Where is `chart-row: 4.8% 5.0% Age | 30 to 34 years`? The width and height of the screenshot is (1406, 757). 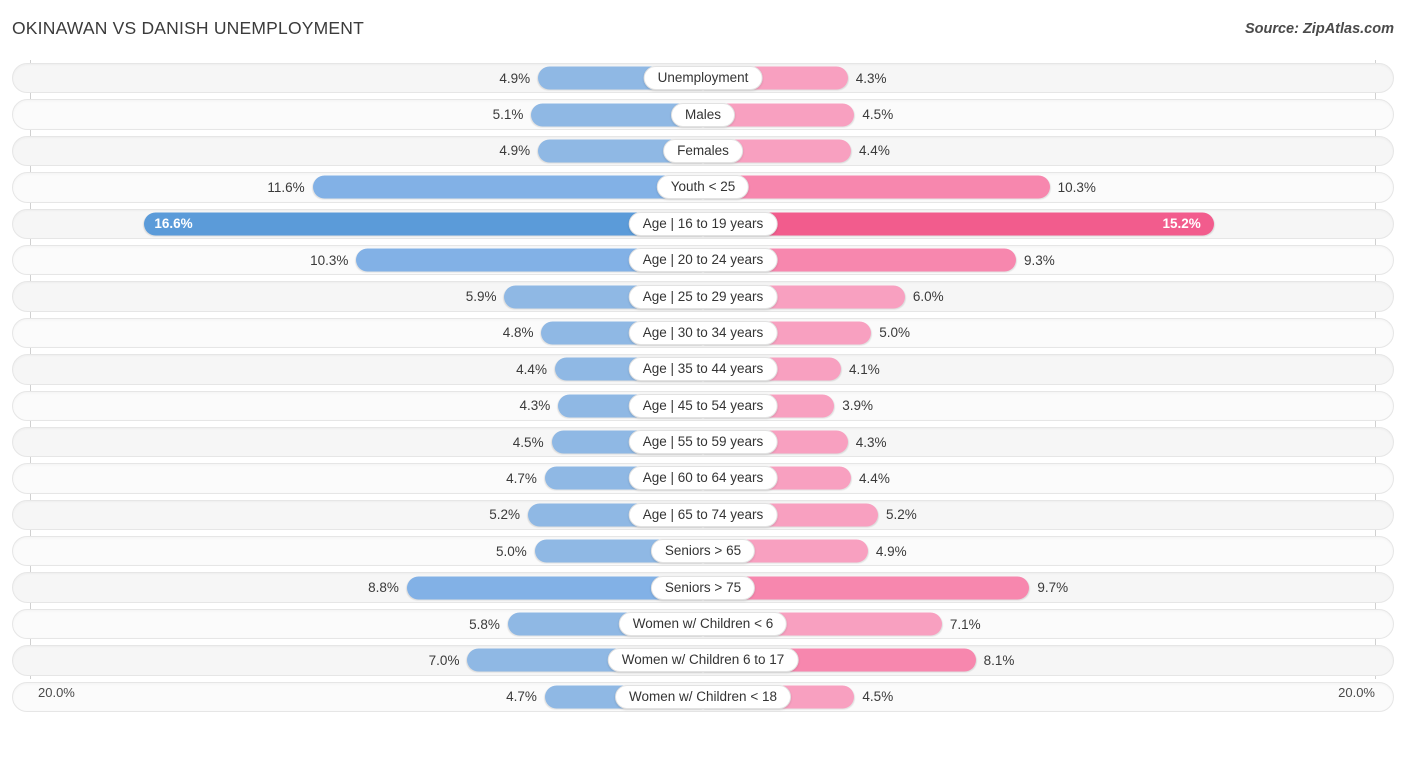
chart-row: 4.8% 5.0% Age | 30 to 34 years is located at coordinates (703, 333).